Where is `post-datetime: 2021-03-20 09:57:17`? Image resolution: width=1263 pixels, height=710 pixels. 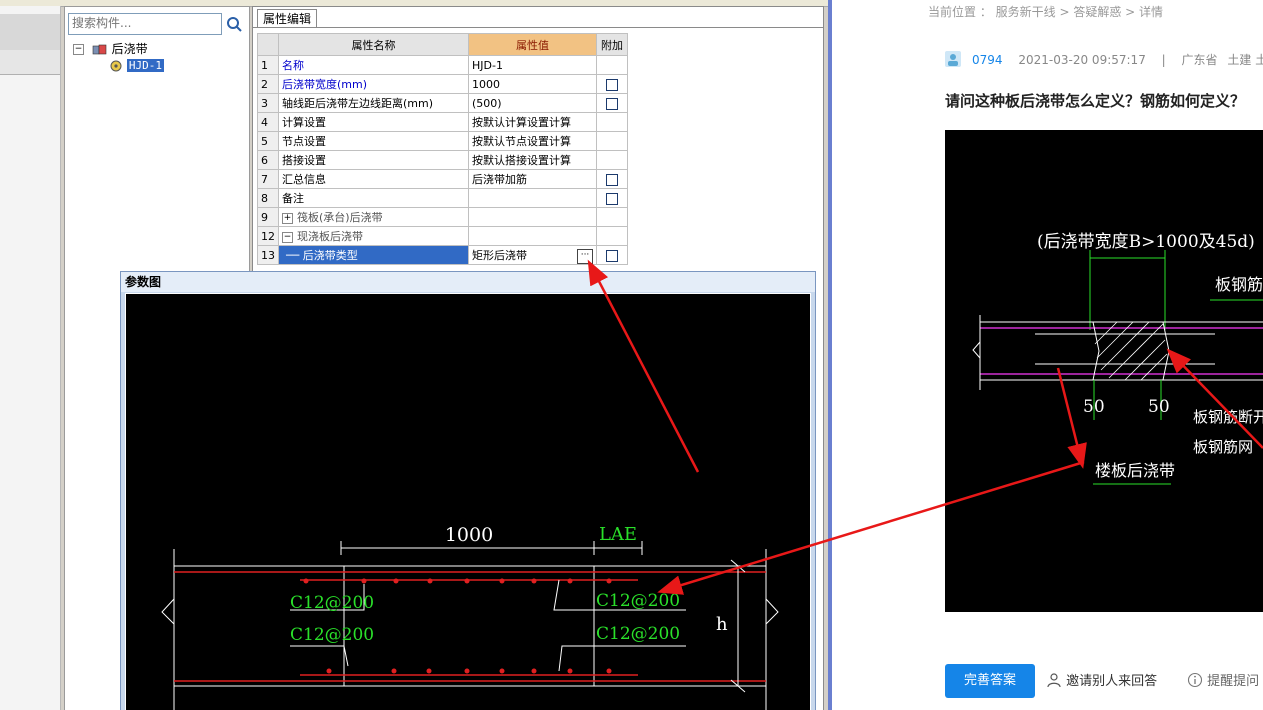
post-datetime: 2021-03-20 09:57:17 is located at coordinates (1082, 60).